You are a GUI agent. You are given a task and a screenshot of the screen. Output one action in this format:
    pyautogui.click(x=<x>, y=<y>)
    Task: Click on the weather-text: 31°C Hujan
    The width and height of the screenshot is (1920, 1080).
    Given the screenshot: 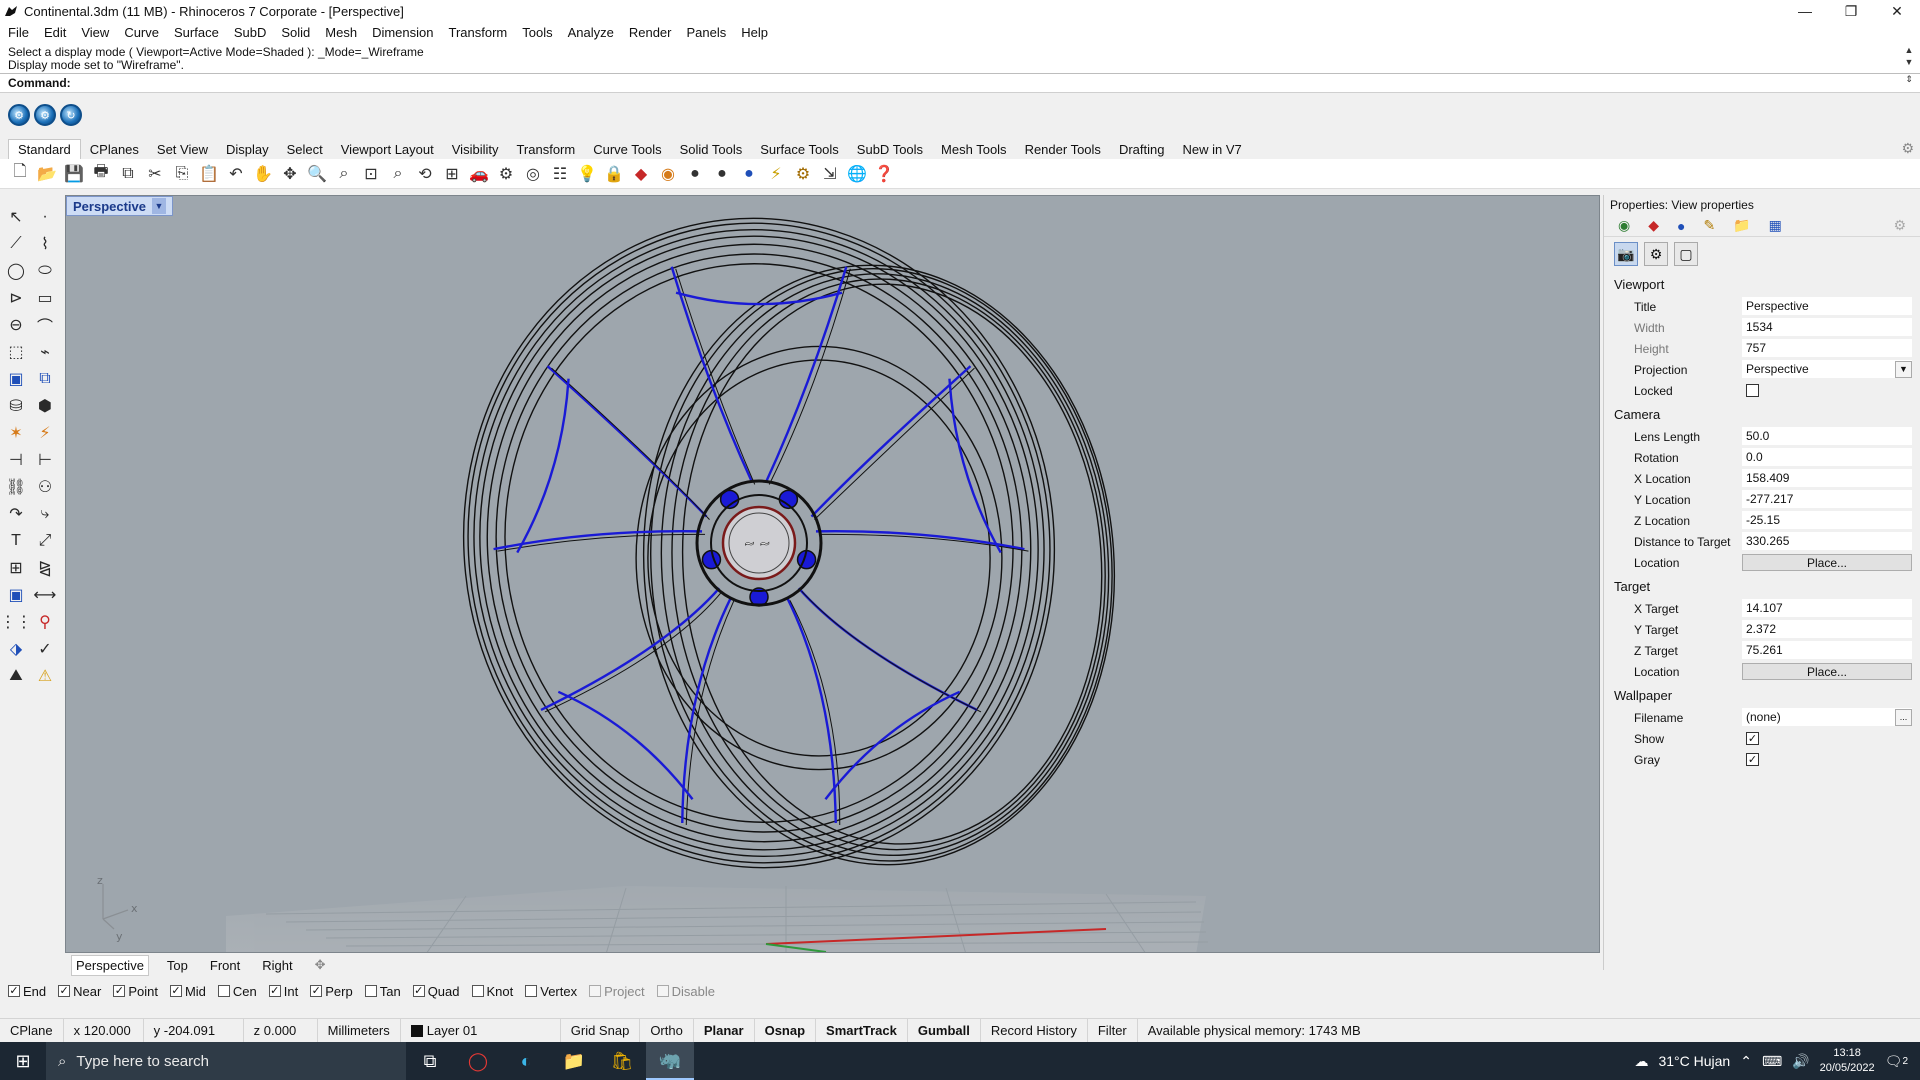 What is the action you would take?
    pyautogui.click(x=1694, y=1061)
    